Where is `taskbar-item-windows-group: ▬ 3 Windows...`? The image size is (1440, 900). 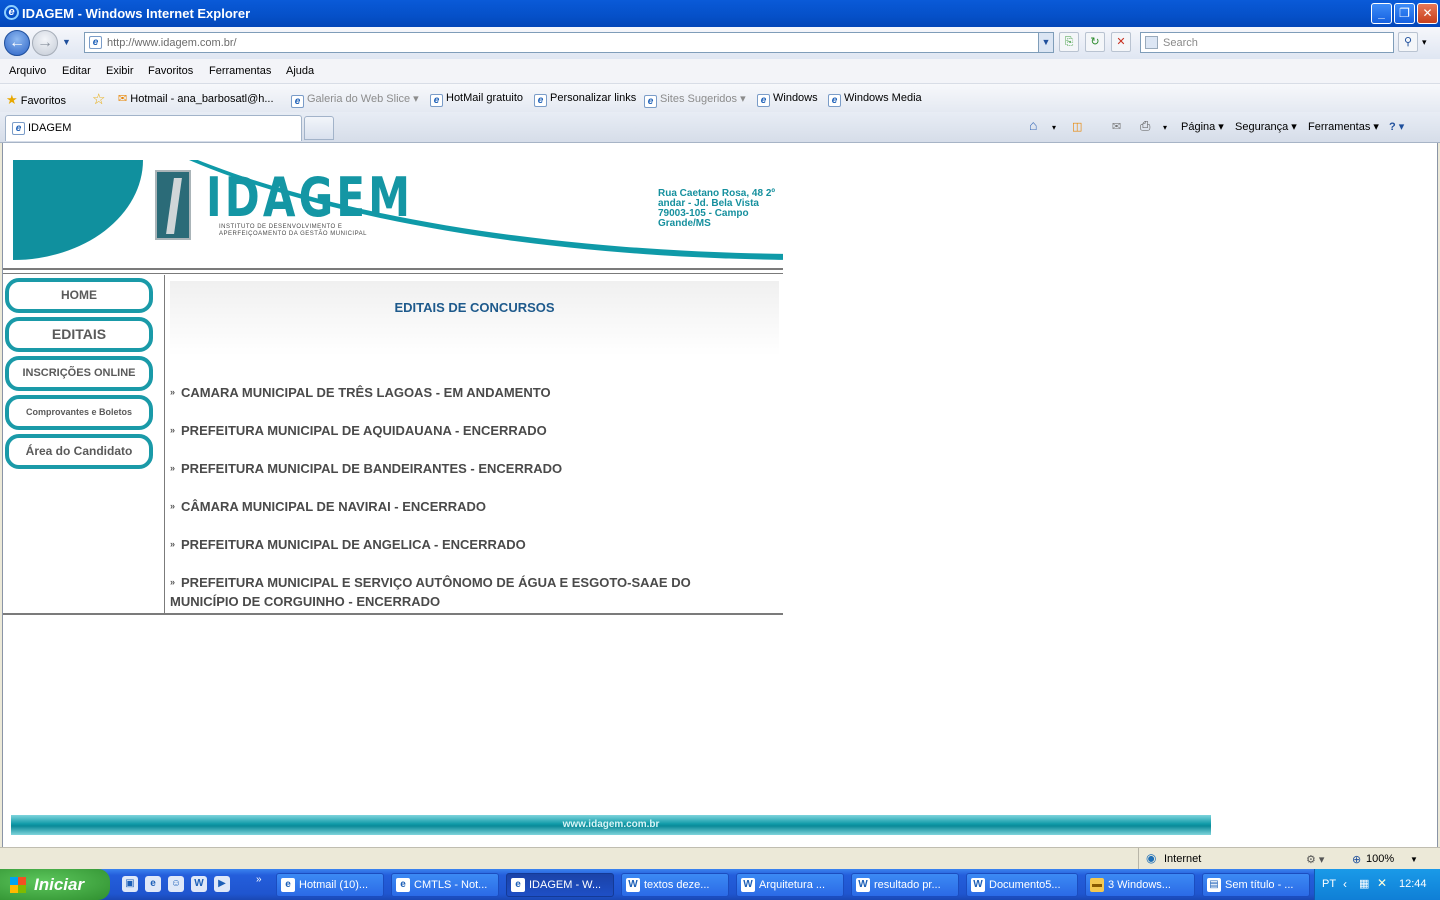
taskbar-item-windows-group: ▬ 3 Windows... is located at coordinates (1140, 885).